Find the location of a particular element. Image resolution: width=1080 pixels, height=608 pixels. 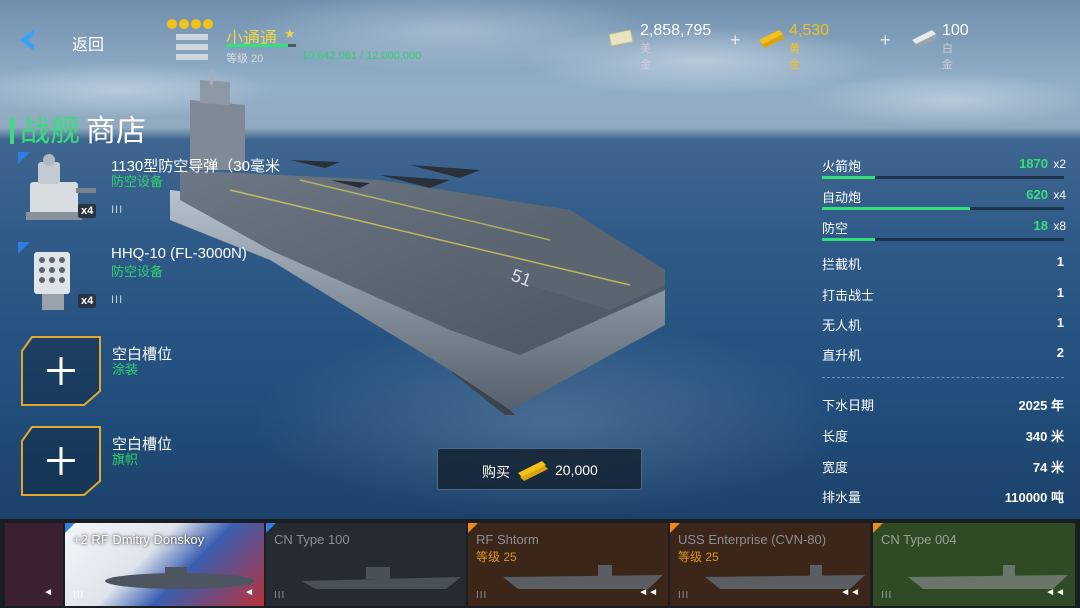

submarine-icon is located at coordinates (180, 578).